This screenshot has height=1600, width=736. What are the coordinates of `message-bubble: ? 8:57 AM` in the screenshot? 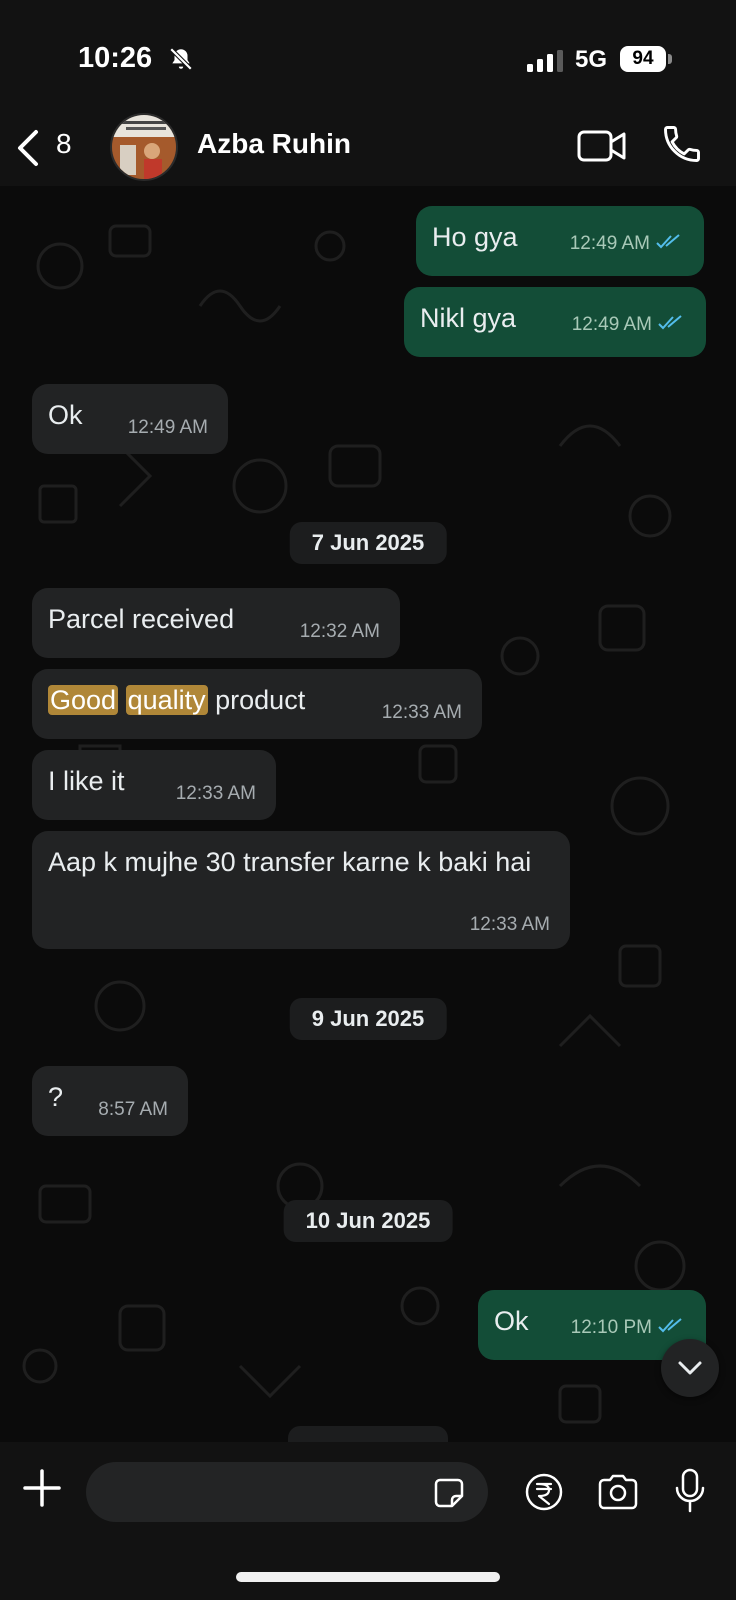 It's located at (110, 1101).